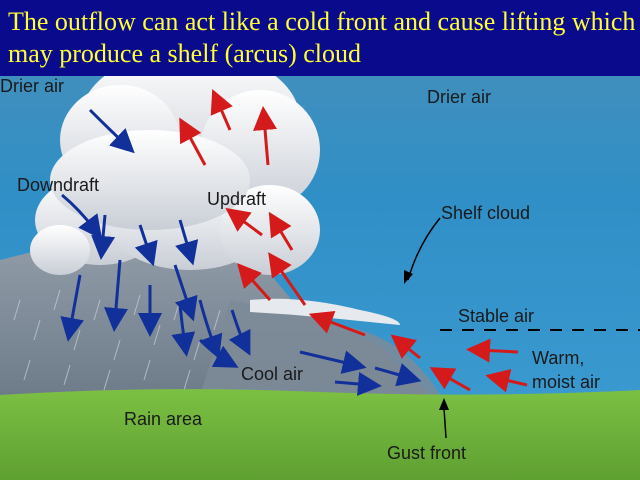  What do you see at coordinates (58, 185) in the screenshot?
I see `label-downdraft: Downdraft` at bounding box center [58, 185].